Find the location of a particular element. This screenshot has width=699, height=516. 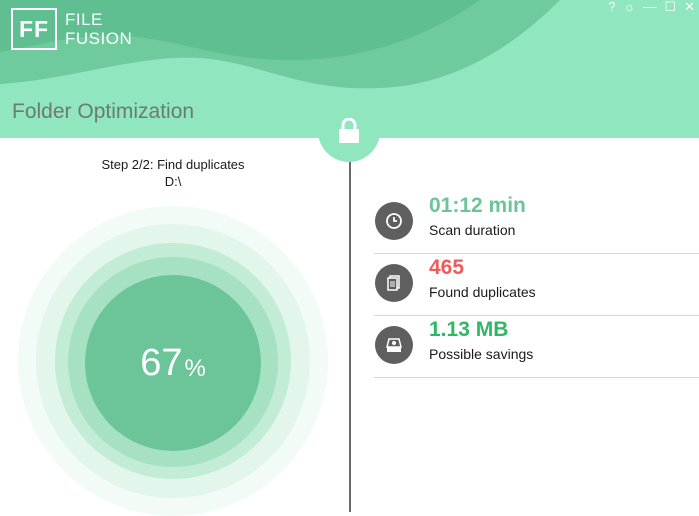

stat-value: 1.13 MB is located at coordinates (469, 329).